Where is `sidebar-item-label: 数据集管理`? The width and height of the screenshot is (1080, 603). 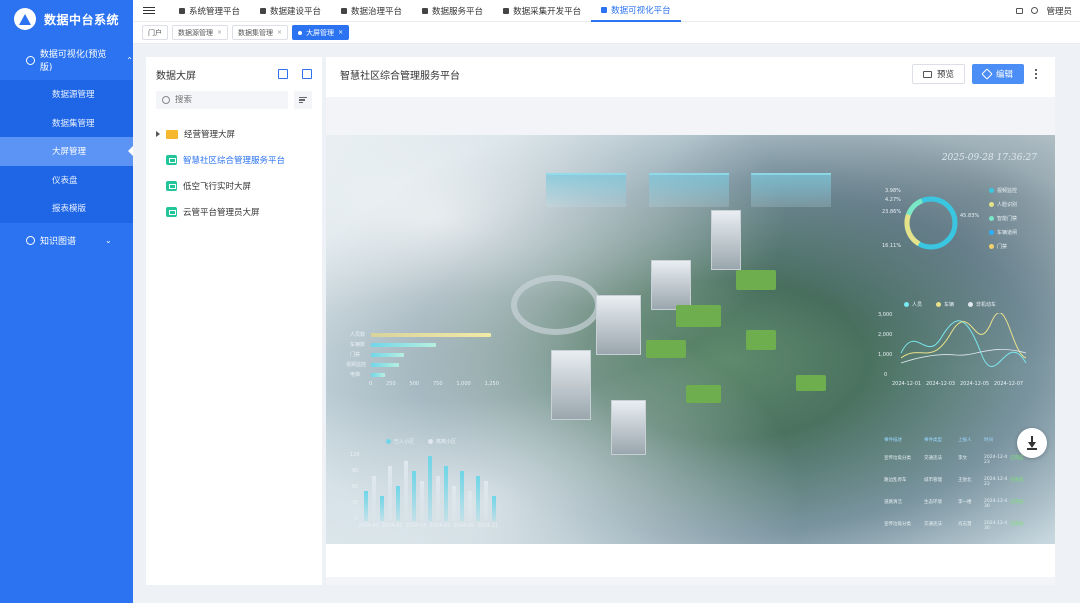 sidebar-item-label: 数据集管理 is located at coordinates (73, 123).